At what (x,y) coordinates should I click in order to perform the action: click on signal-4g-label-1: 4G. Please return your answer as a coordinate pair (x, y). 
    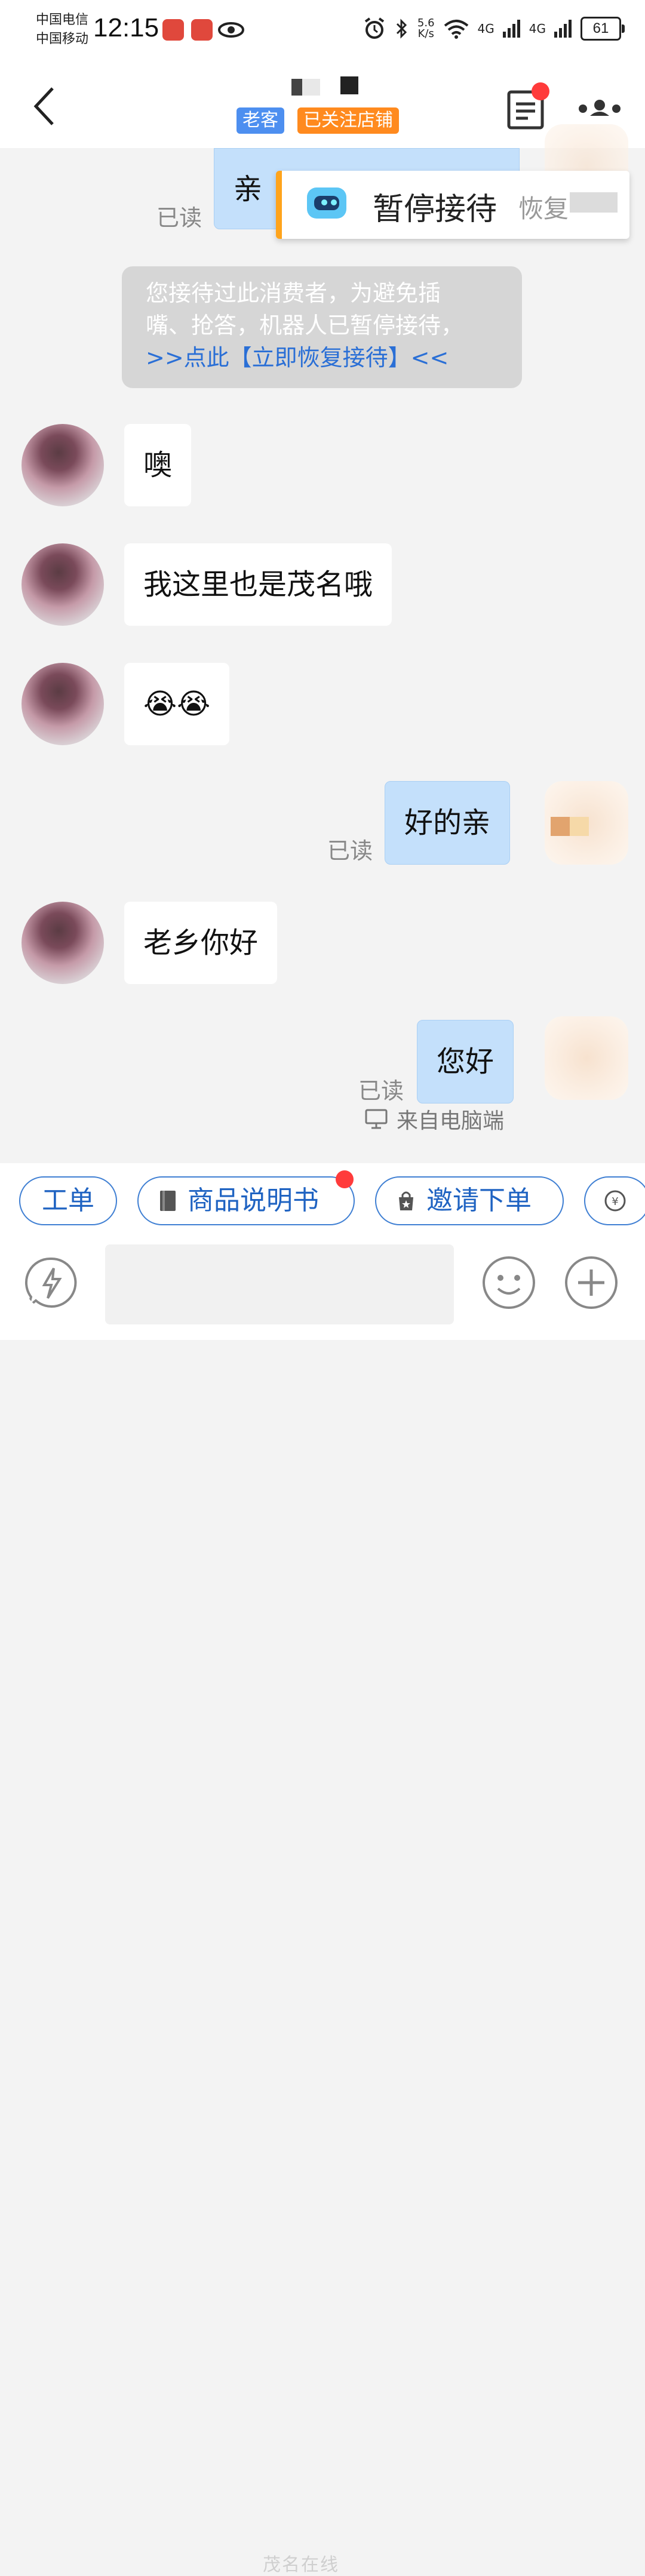
    Looking at the image, I should click on (485, 29).